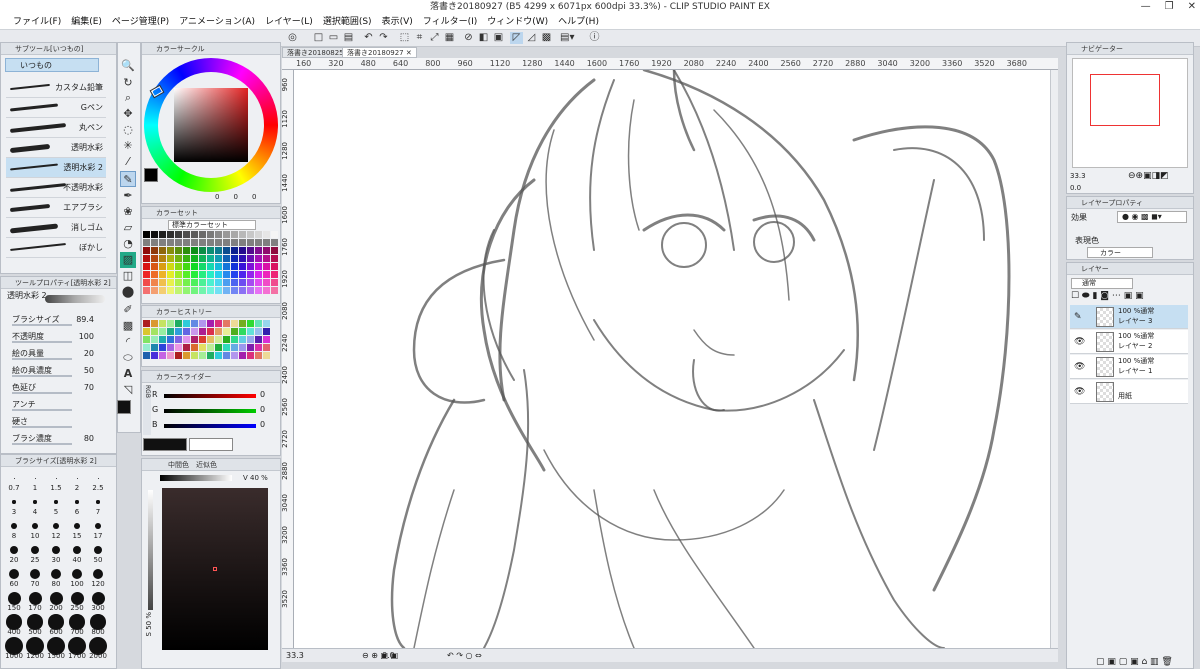 The width and height of the screenshot is (1200, 669). I want to click on lasso-tool-icon: ◌, so click(128, 130).